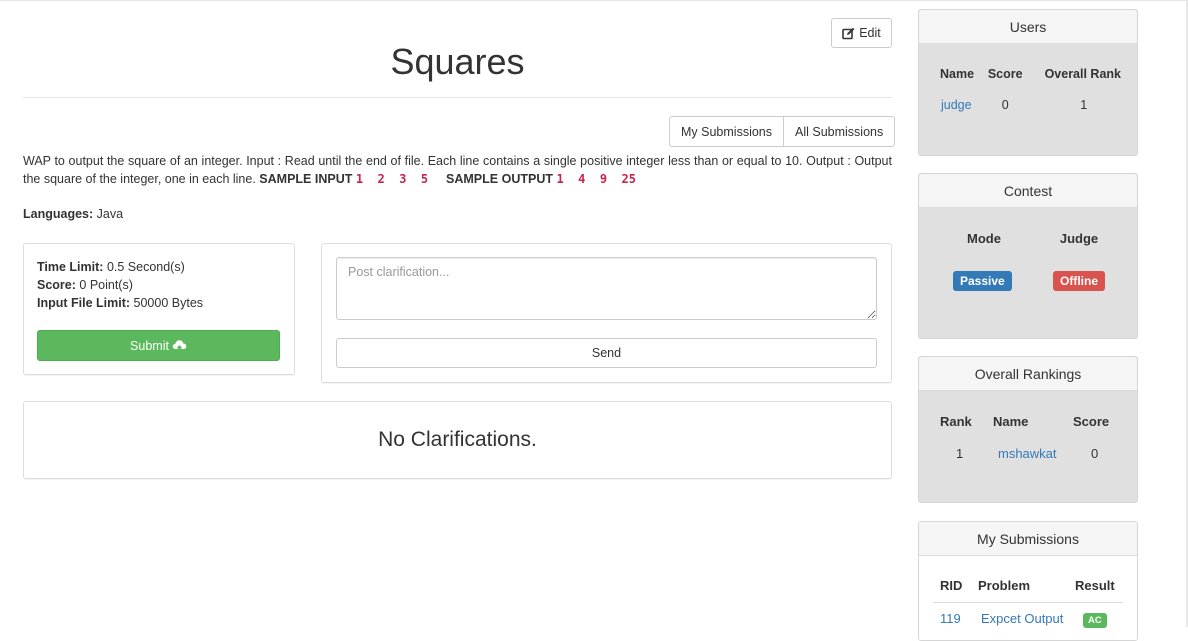 The width and height of the screenshot is (1188, 641). What do you see at coordinates (179, 346) in the screenshot?
I see `cloud-upload-icon` at bounding box center [179, 346].